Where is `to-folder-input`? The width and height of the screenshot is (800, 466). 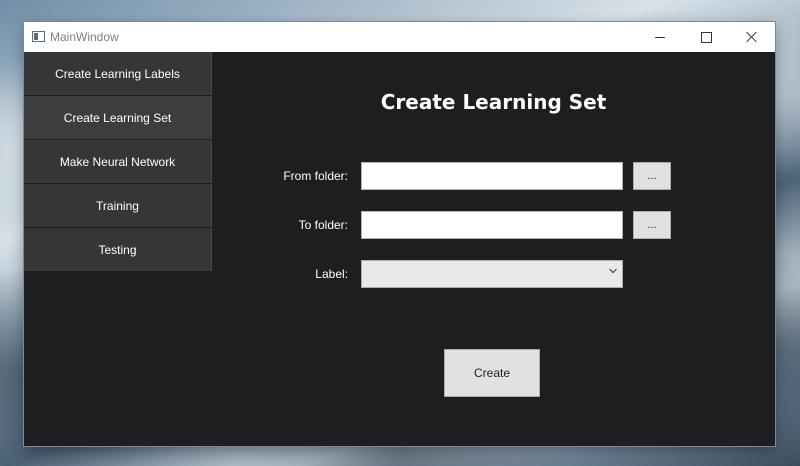 to-folder-input is located at coordinates (492, 225).